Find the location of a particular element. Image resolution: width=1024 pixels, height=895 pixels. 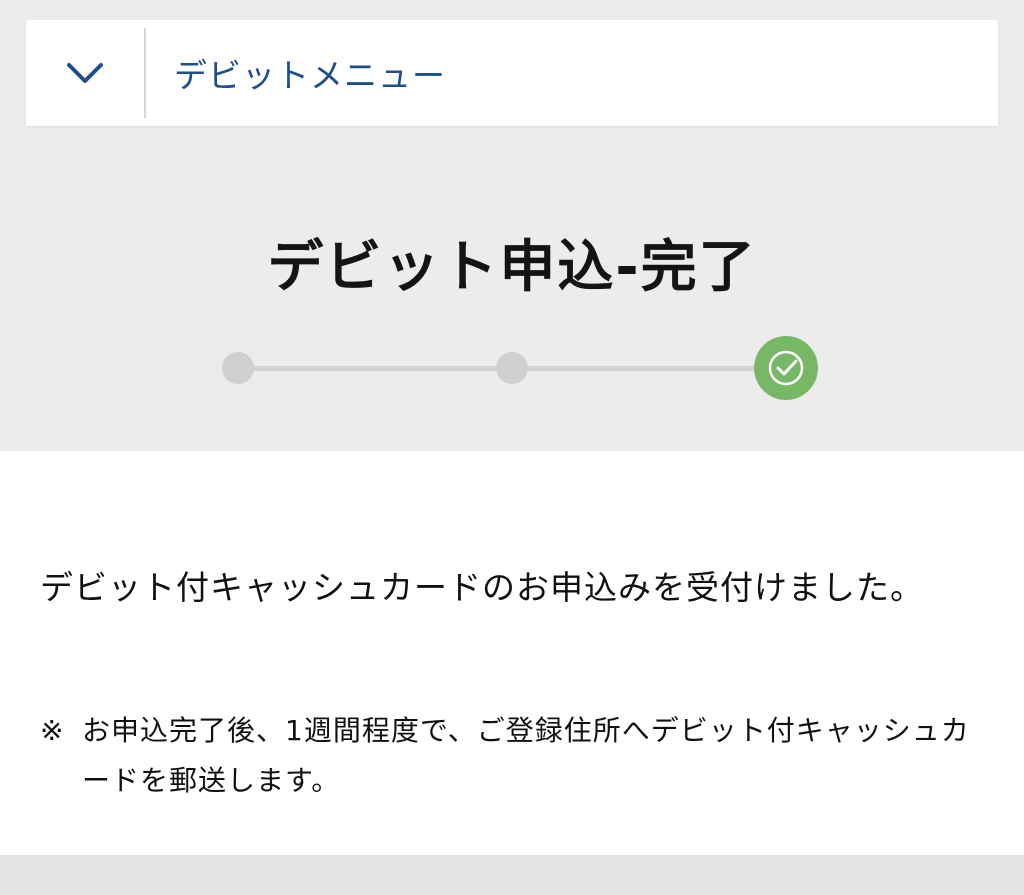

note-text: お申込完了後、1週間程度で、ご登録住所へデビット付キャッシュカードを郵送します。 is located at coordinates (526, 755).